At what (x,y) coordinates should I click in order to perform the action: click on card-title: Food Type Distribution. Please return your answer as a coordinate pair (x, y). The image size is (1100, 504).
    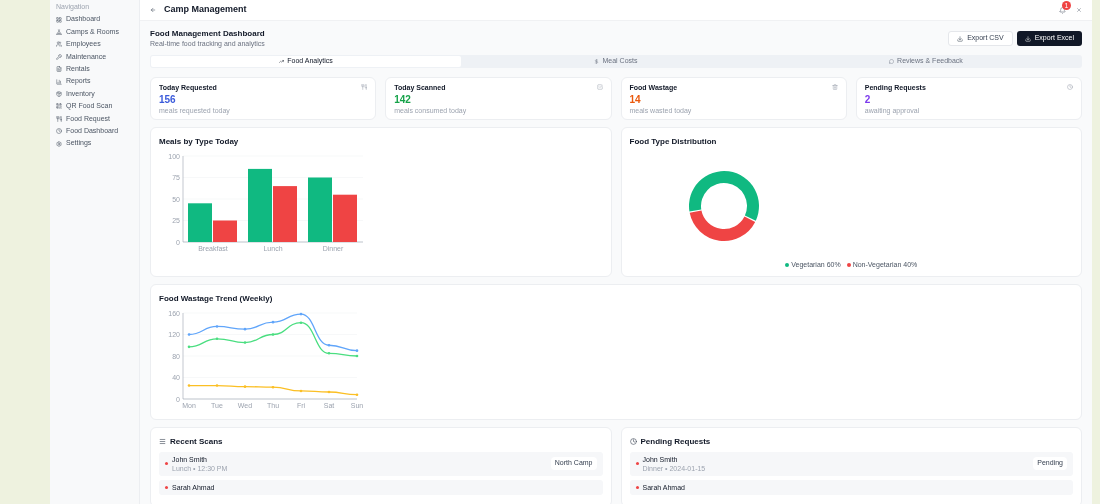
    Looking at the image, I should click on (673, 141).